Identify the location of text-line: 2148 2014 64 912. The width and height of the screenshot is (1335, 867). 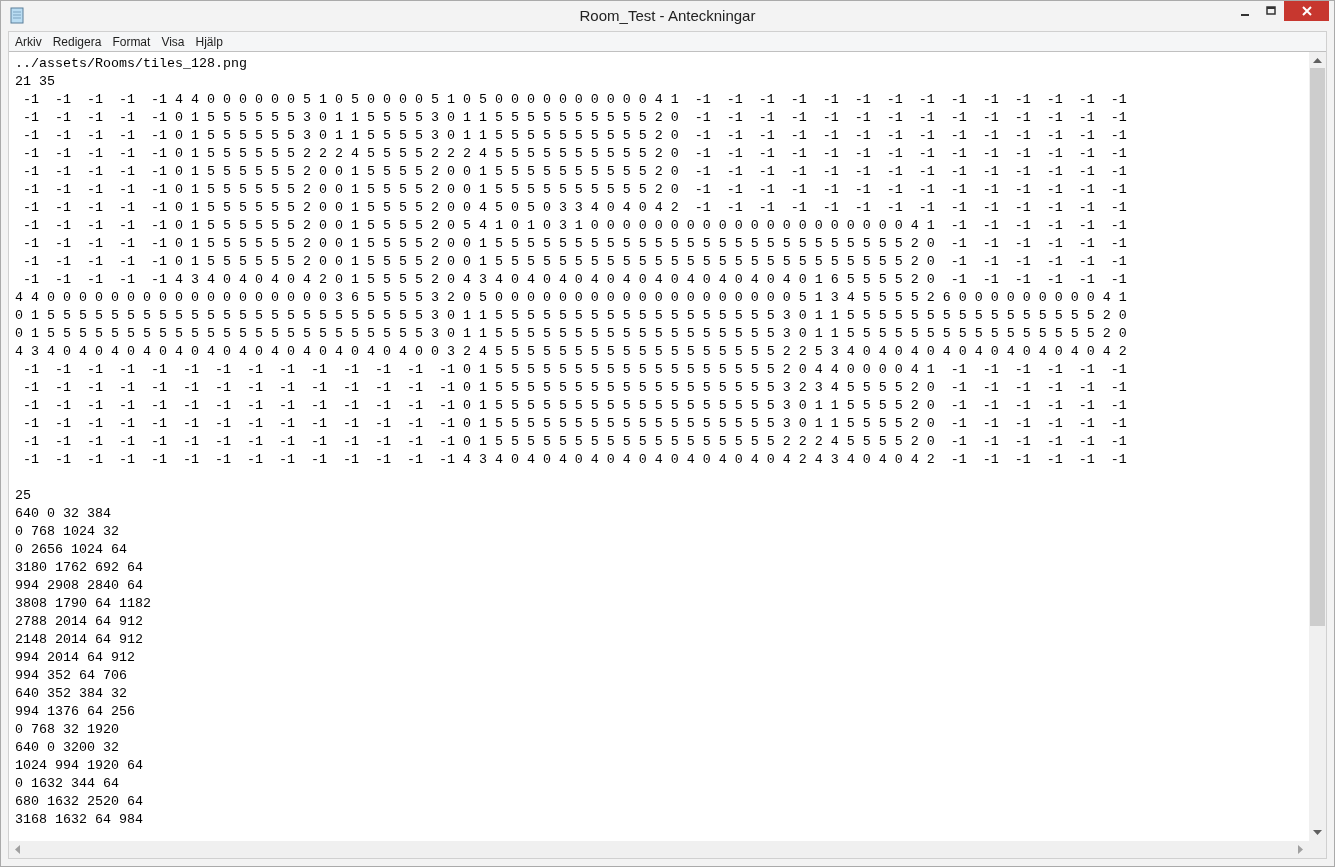
(79, 640).